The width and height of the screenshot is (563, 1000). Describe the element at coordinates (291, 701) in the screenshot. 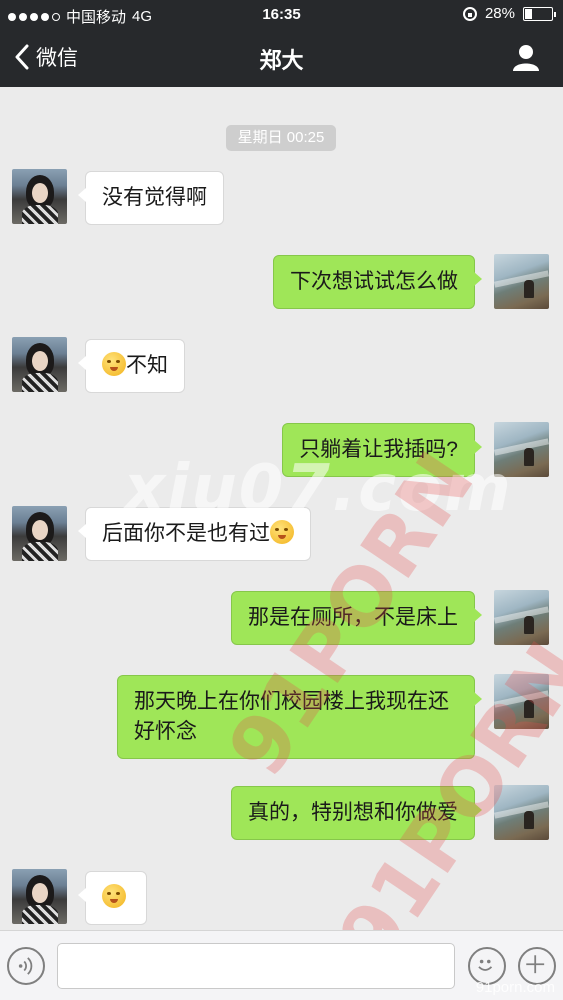

I see `message-text-line: 那天晚上在你们校园楼上我现在还` at that location.